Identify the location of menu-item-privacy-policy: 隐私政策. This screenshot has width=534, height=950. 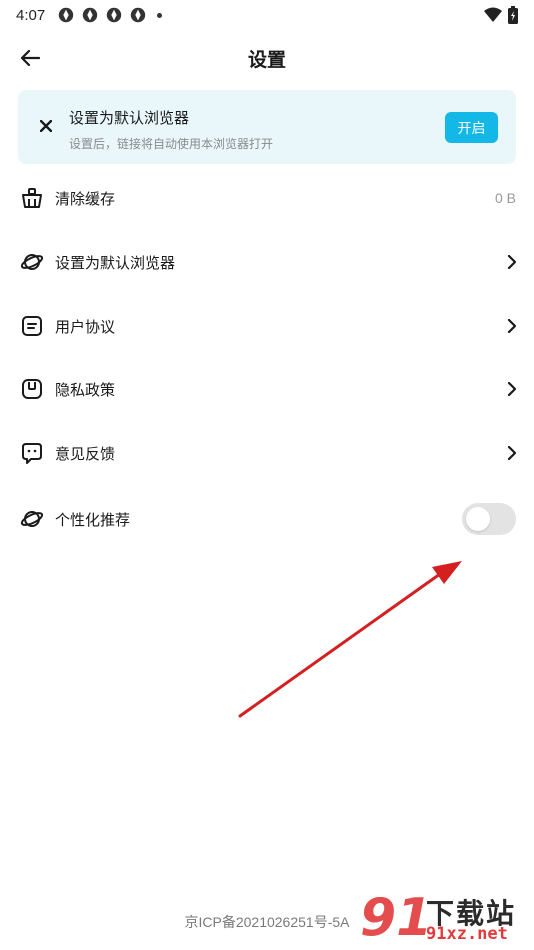
(267, 389).